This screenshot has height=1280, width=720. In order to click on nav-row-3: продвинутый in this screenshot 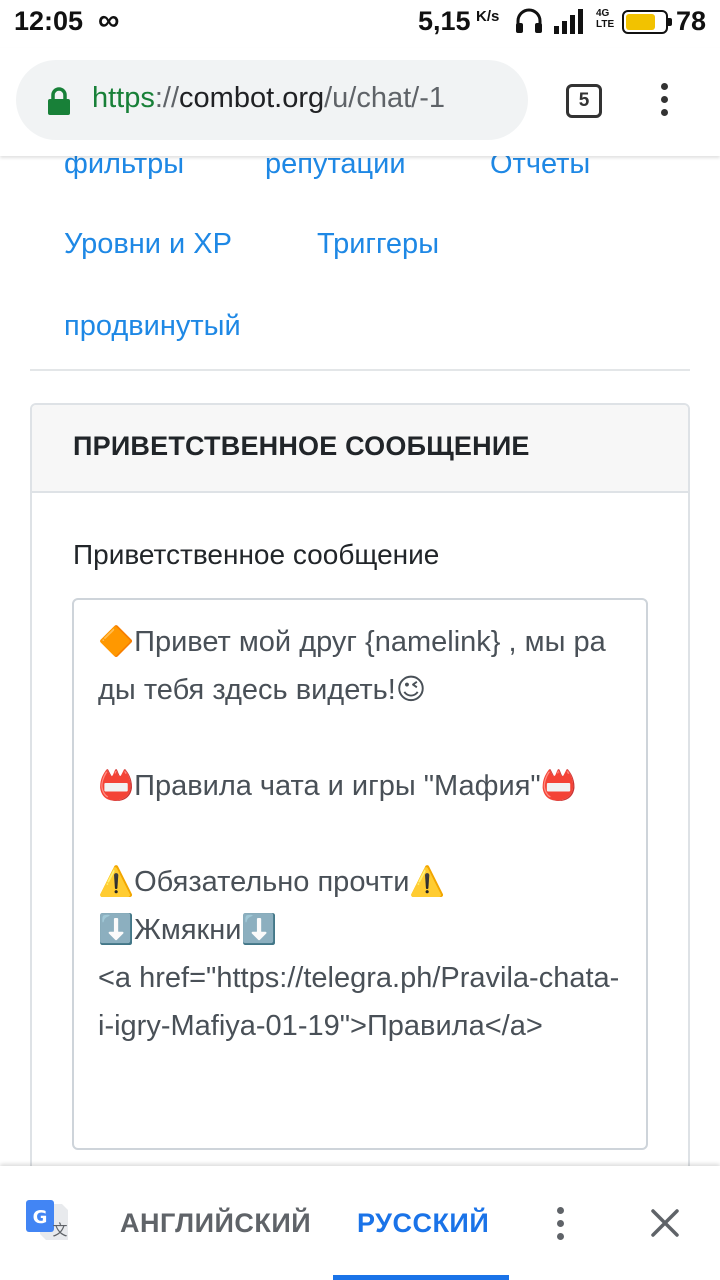, I will do `click(360, 334)`.